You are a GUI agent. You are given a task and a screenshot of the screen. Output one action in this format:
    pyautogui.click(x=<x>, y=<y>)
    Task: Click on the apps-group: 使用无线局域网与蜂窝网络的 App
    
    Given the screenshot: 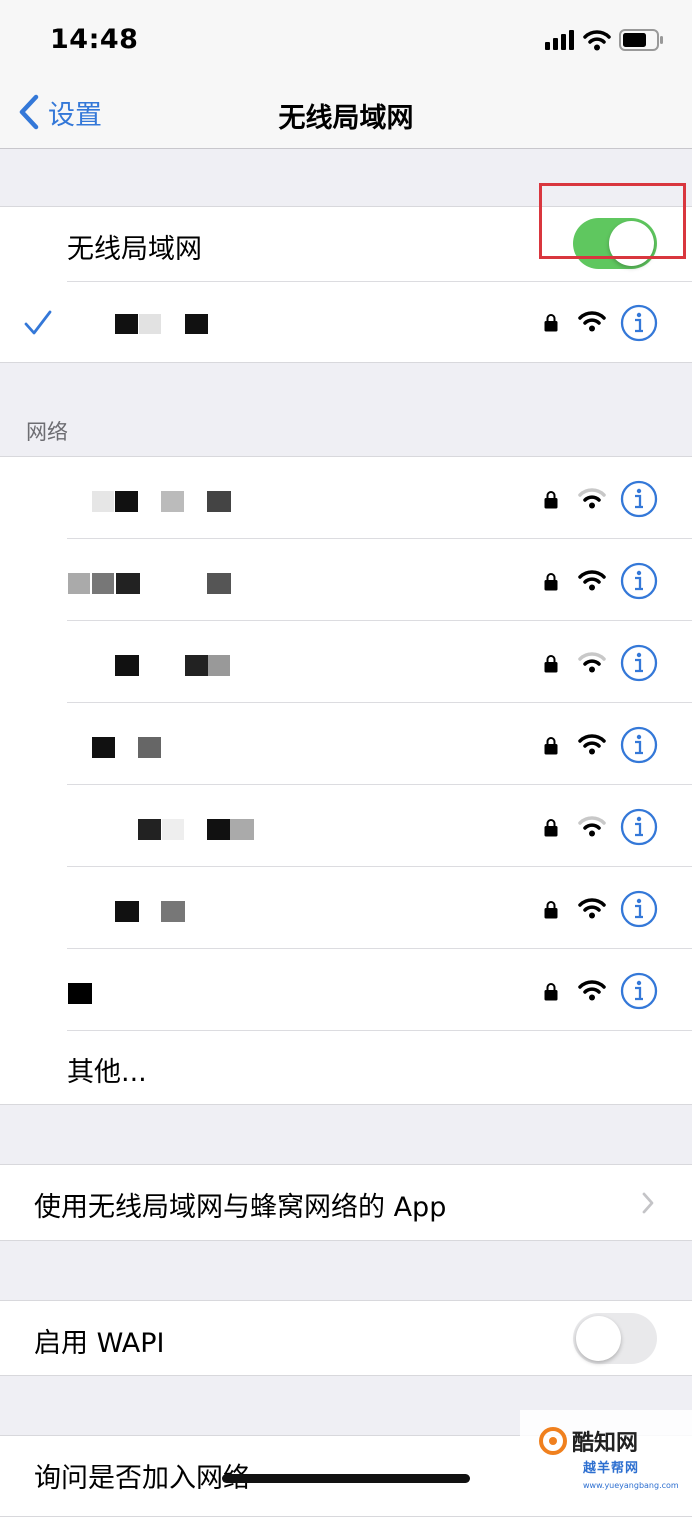 What is the action you would take?
    pyautogui.click(x=346, y=1202)
    